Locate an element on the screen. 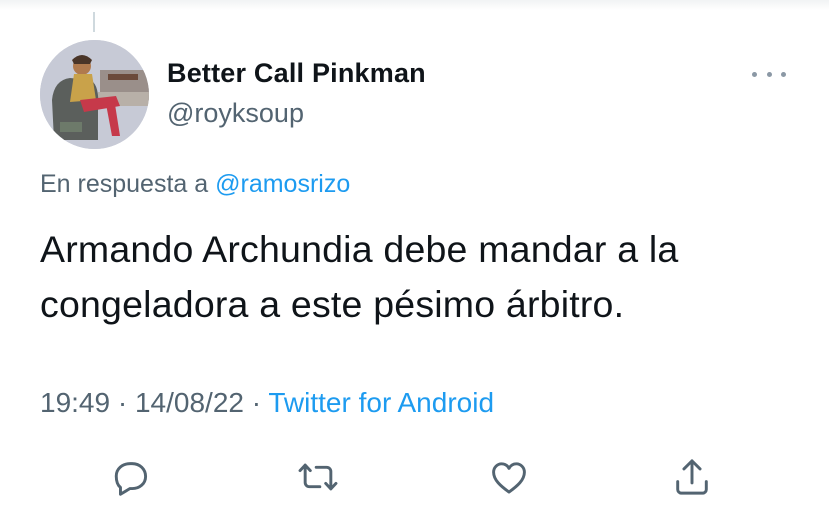  display-name: Better Call Pinkman is located at coordinates (296, 73).